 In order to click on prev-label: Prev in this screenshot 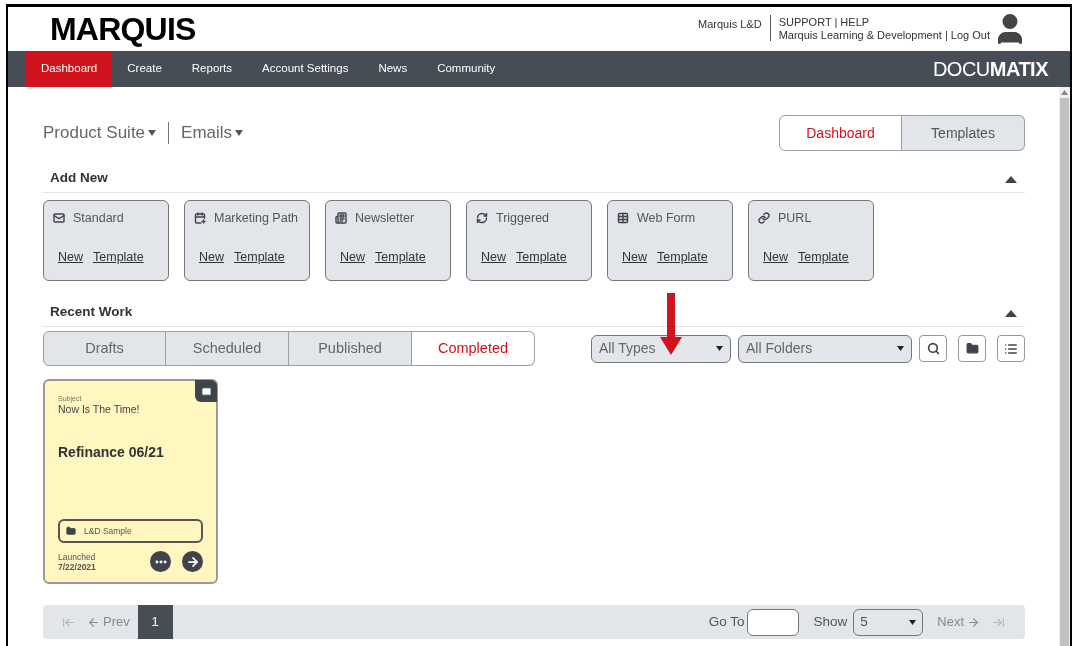, I will do `click(116, 622)`.